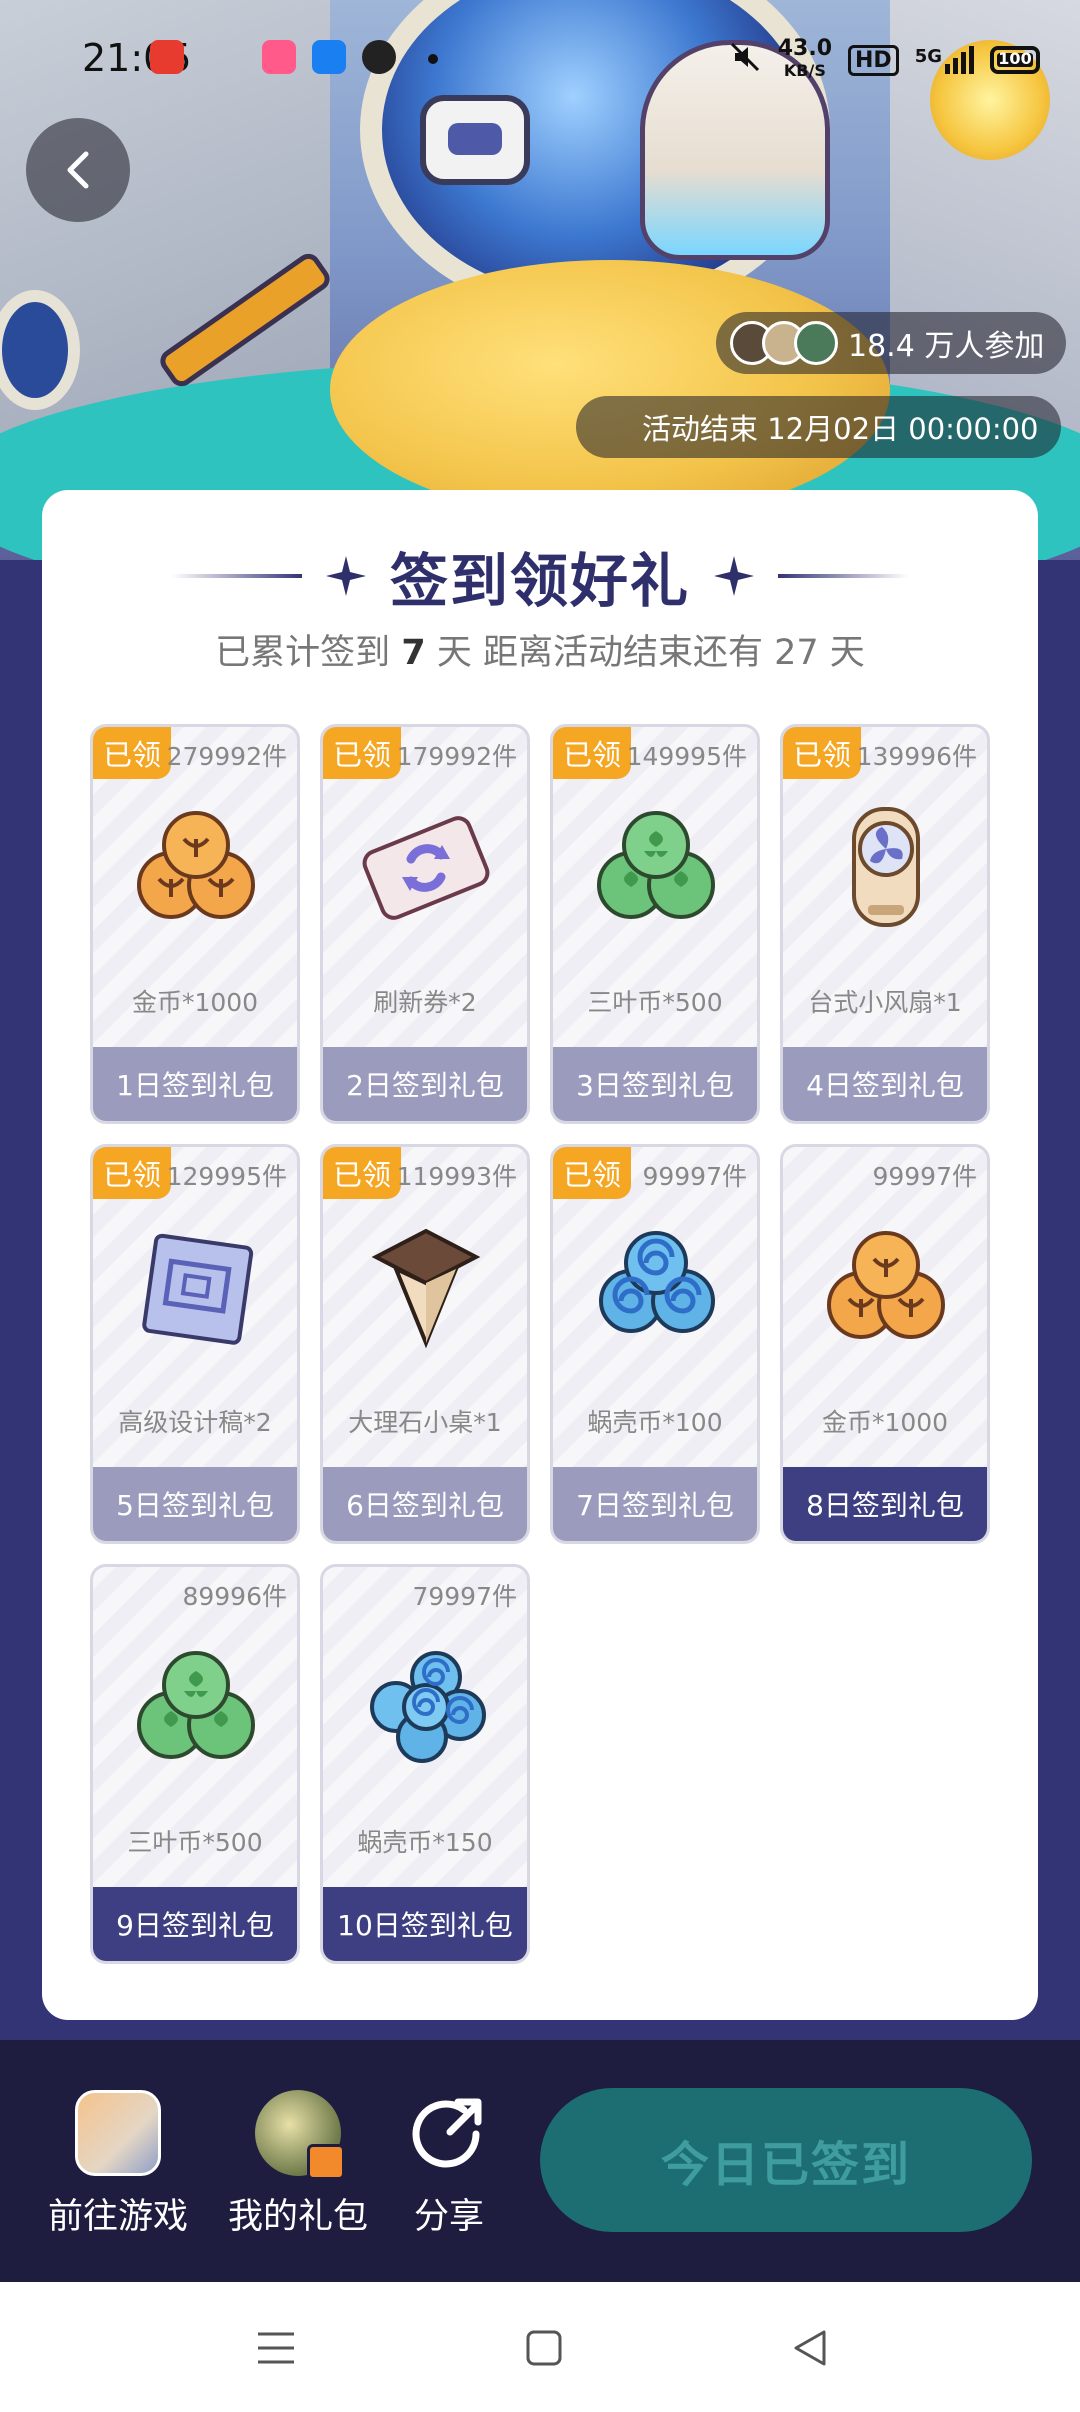 This screenshot has width=1080, height=2412. Describe the element at coordinates (379, 57) in the screenshot. I see `wechat-icon` at that location.